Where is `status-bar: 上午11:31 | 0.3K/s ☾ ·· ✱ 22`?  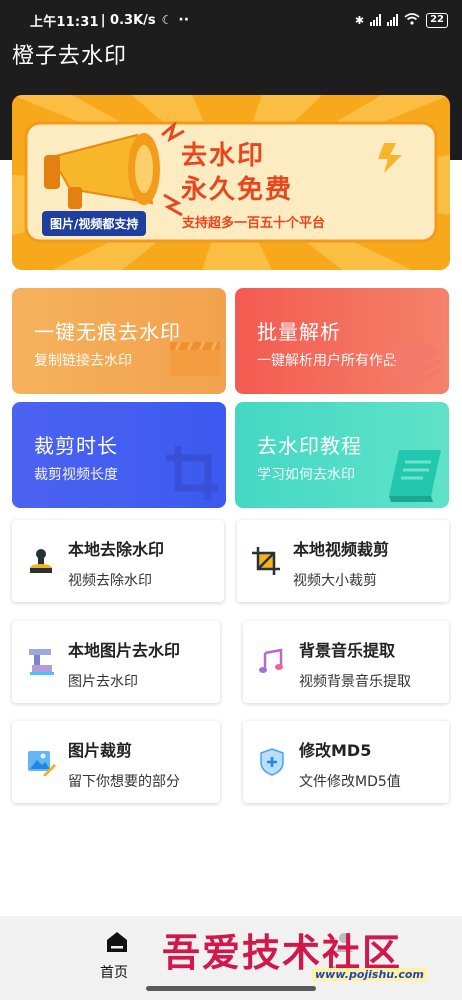 status-bar: 上午11:31 | 0.3K/s ☾ ·· ✱ 22 is located at coordinates (231, 20).